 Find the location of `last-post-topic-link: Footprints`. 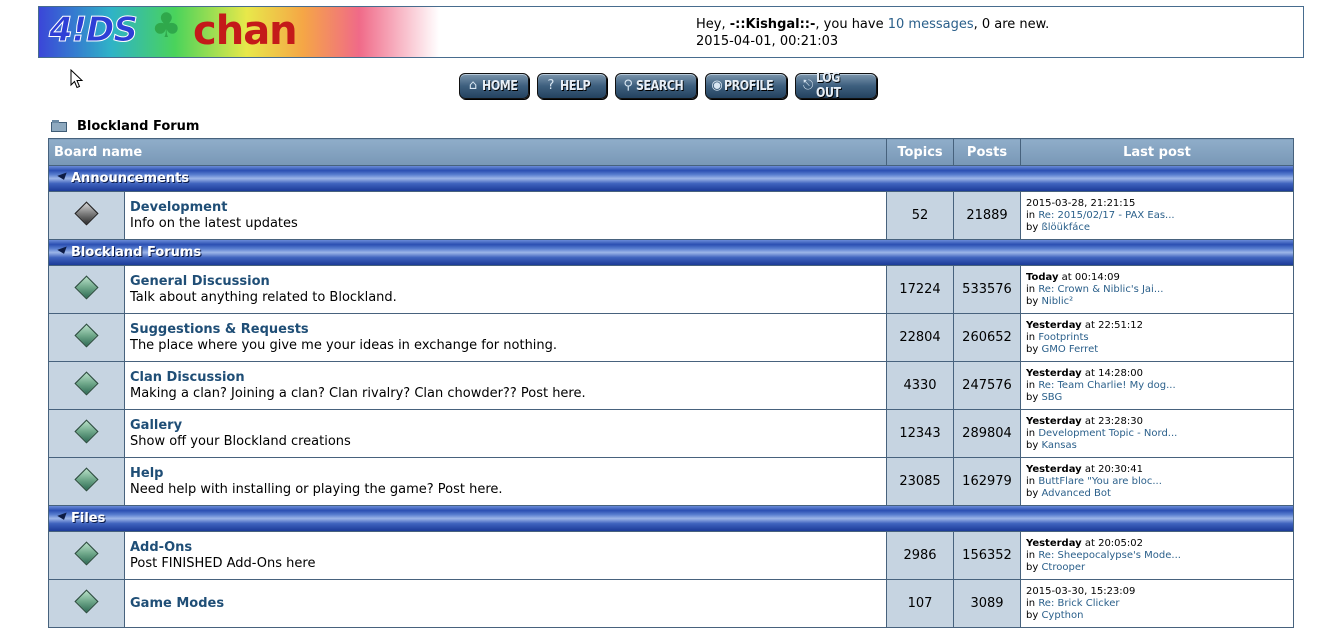

last-post-topic-link: Footprints is located at coordinates (1063, 337).